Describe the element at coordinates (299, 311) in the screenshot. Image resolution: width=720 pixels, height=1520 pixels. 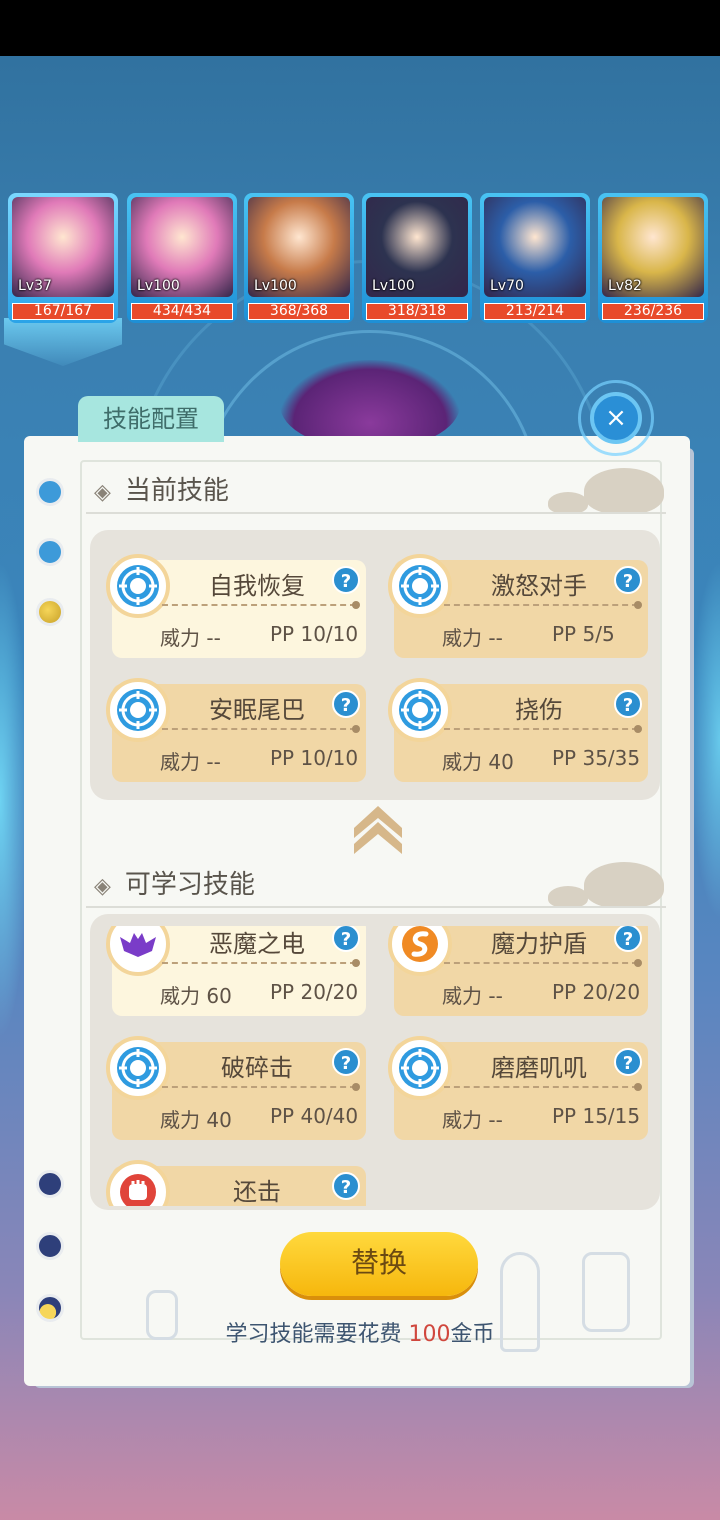
I see `pet-hp-bar: 368/368` at that location.